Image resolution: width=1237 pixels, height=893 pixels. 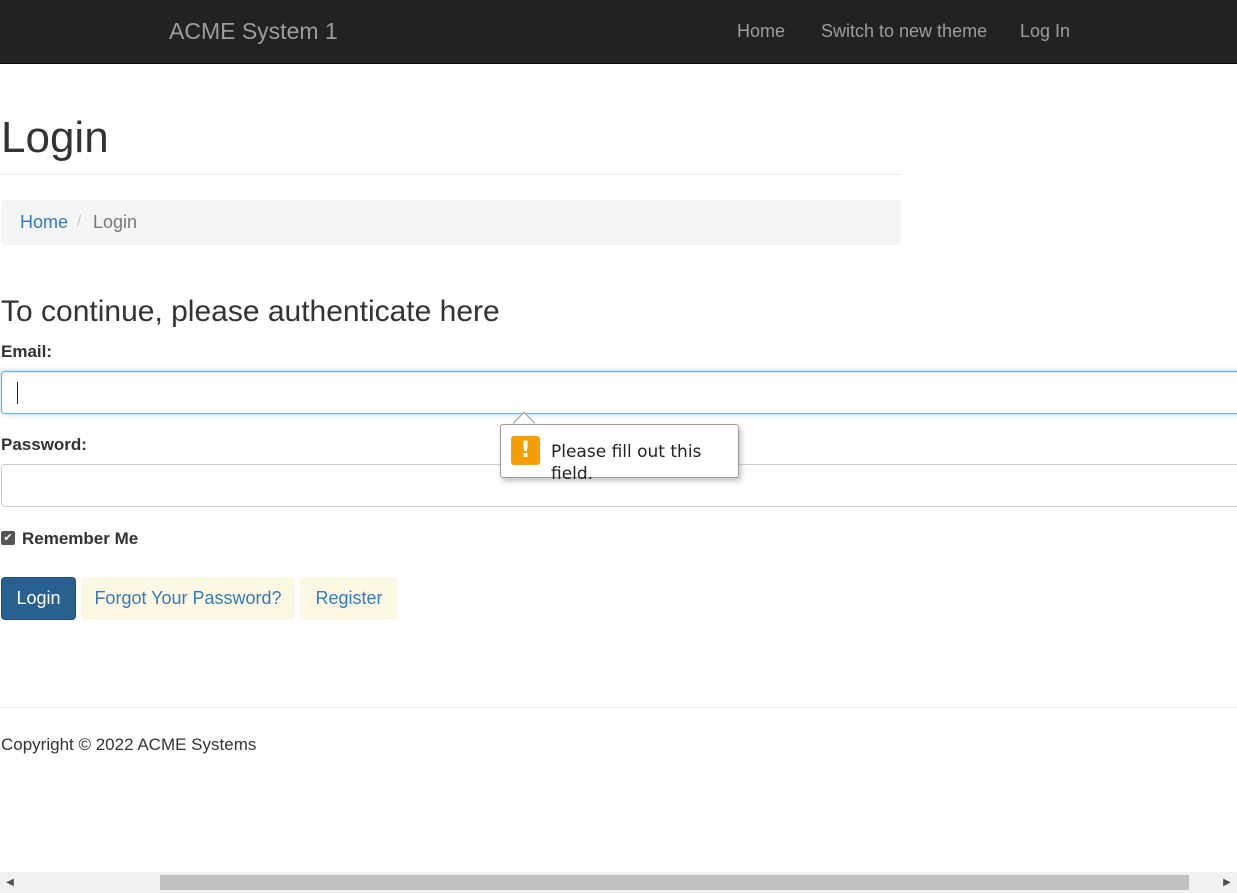 I want to click on copyright-text: Copyright © 2022 ACME Systems, so click(x=129, y=744).